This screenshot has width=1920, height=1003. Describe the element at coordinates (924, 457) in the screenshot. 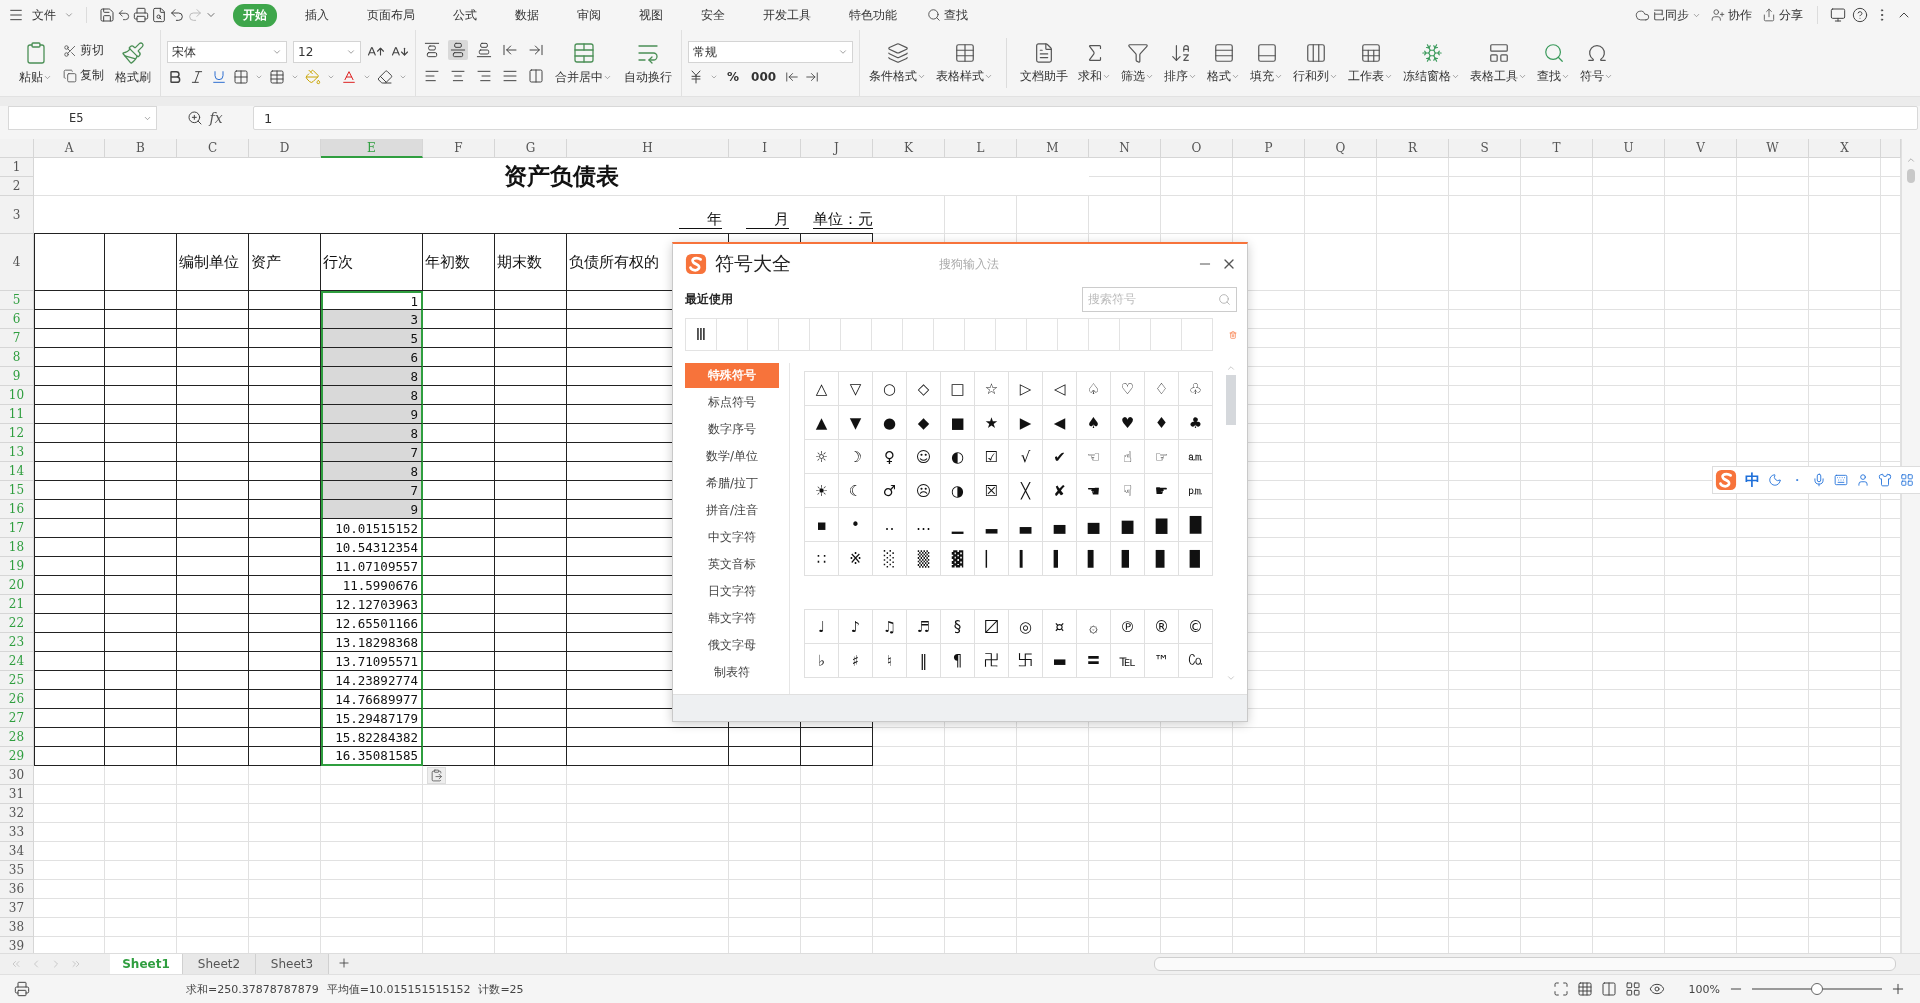

I see `symbol-button: ☺` at that location.